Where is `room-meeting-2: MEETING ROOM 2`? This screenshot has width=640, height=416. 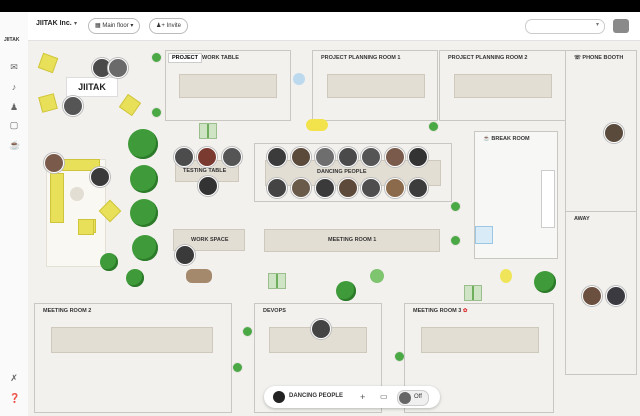 room-meeting-2: MEETING ROOM 2 is located at coordinates (133, 358).